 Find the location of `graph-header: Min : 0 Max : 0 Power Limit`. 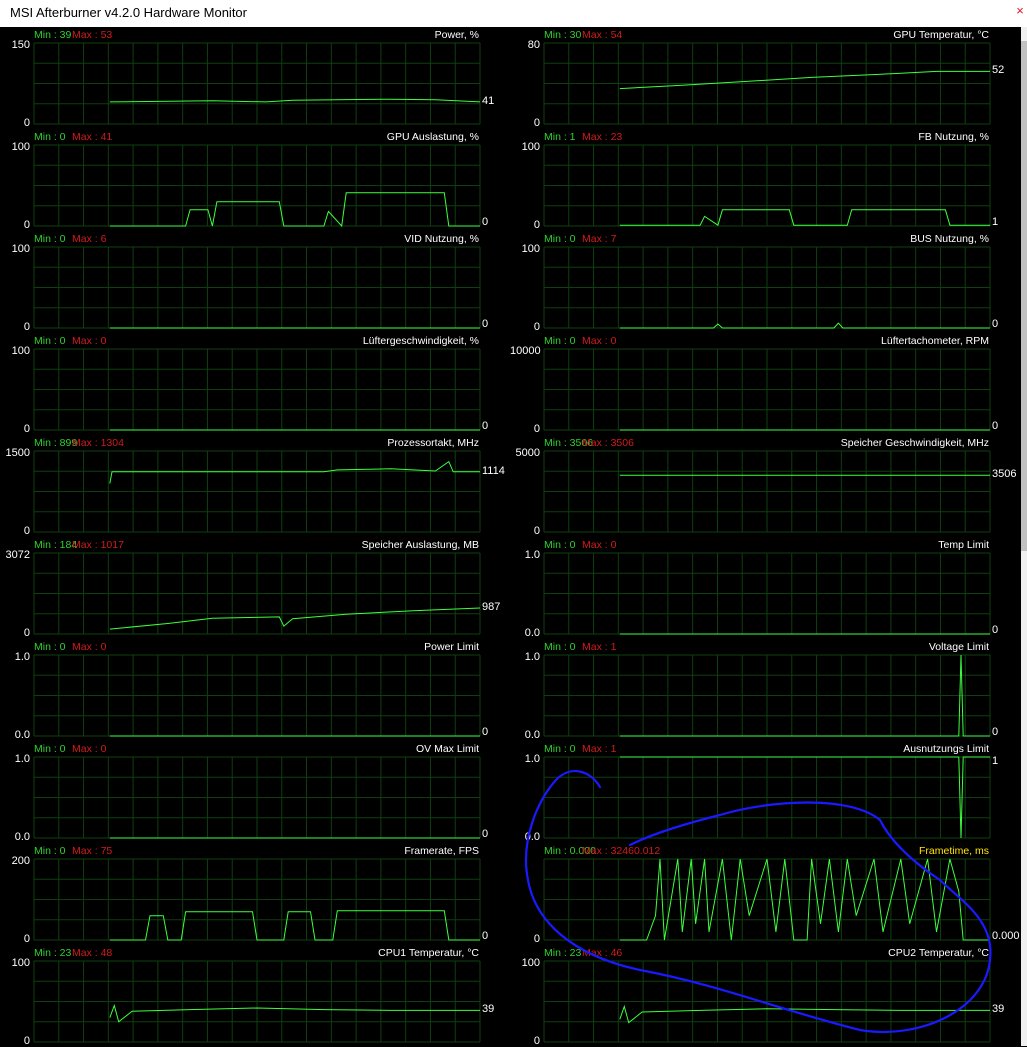

graph-header: Min : 0 Max : 0 Power Limit is located at coordinates (254, 646).